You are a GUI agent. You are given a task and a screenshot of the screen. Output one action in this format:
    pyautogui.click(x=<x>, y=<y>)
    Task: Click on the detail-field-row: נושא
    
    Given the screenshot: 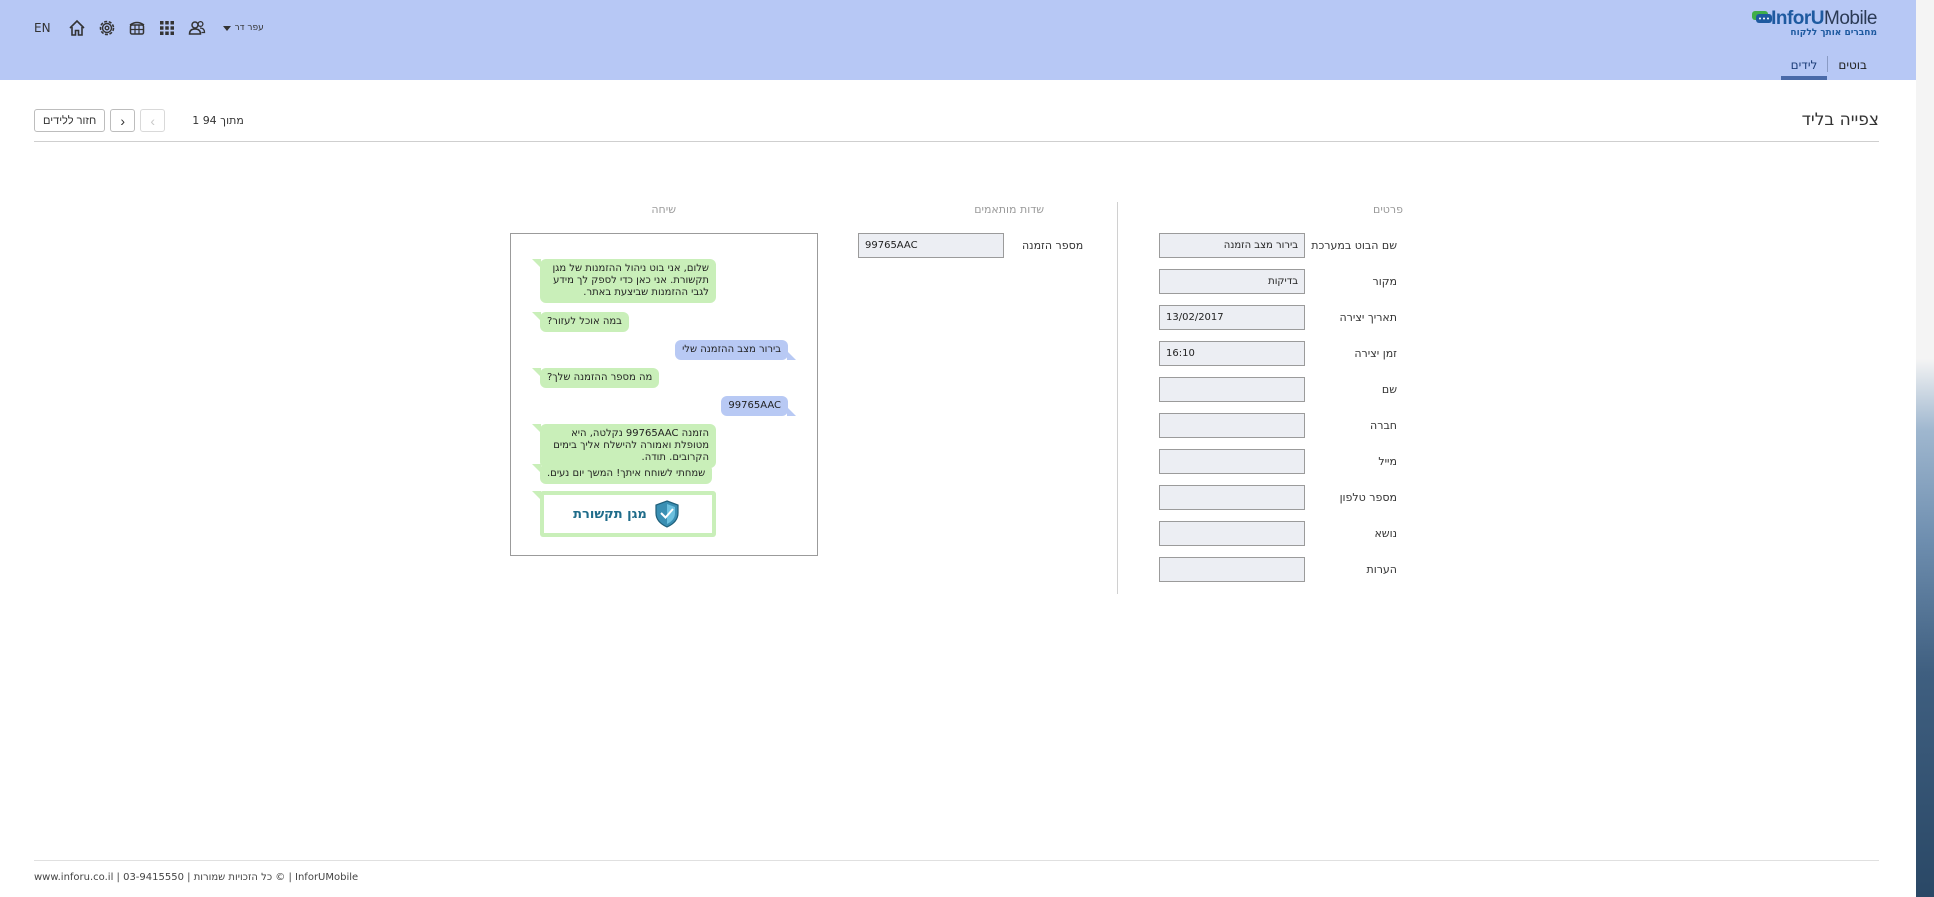 What is the action you would take?
    pyautogui.click(x=1278, y=533)
    